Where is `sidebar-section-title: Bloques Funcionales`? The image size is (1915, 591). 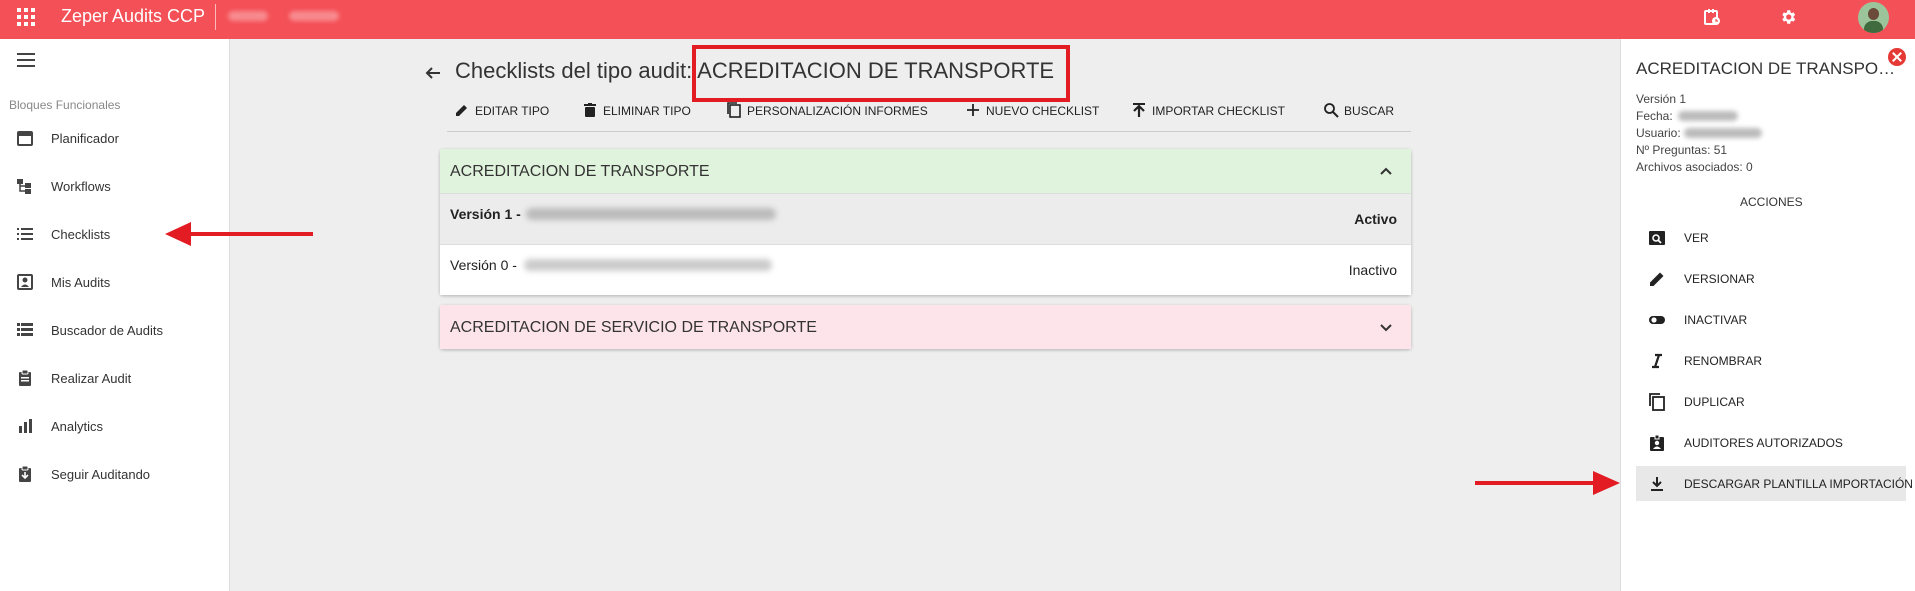 sidebar-section-title: Bloques Funcionales is located at coordinates (65, 105).